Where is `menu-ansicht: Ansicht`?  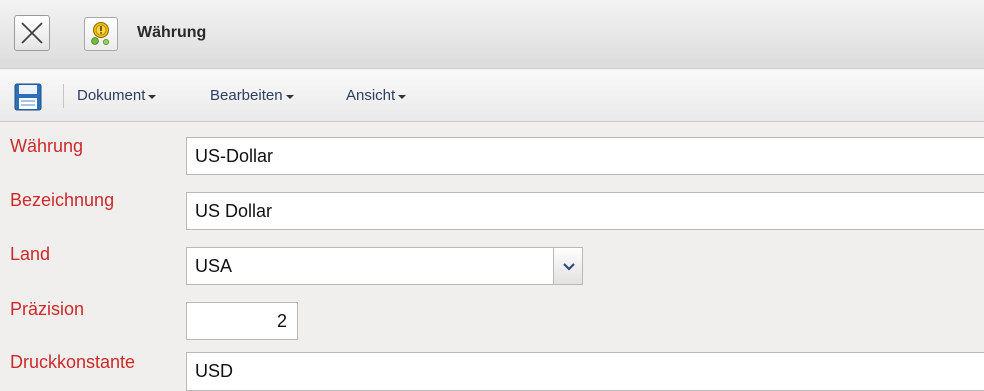
menu-ansicht: Ansicht is located at coordinates (376, 95).